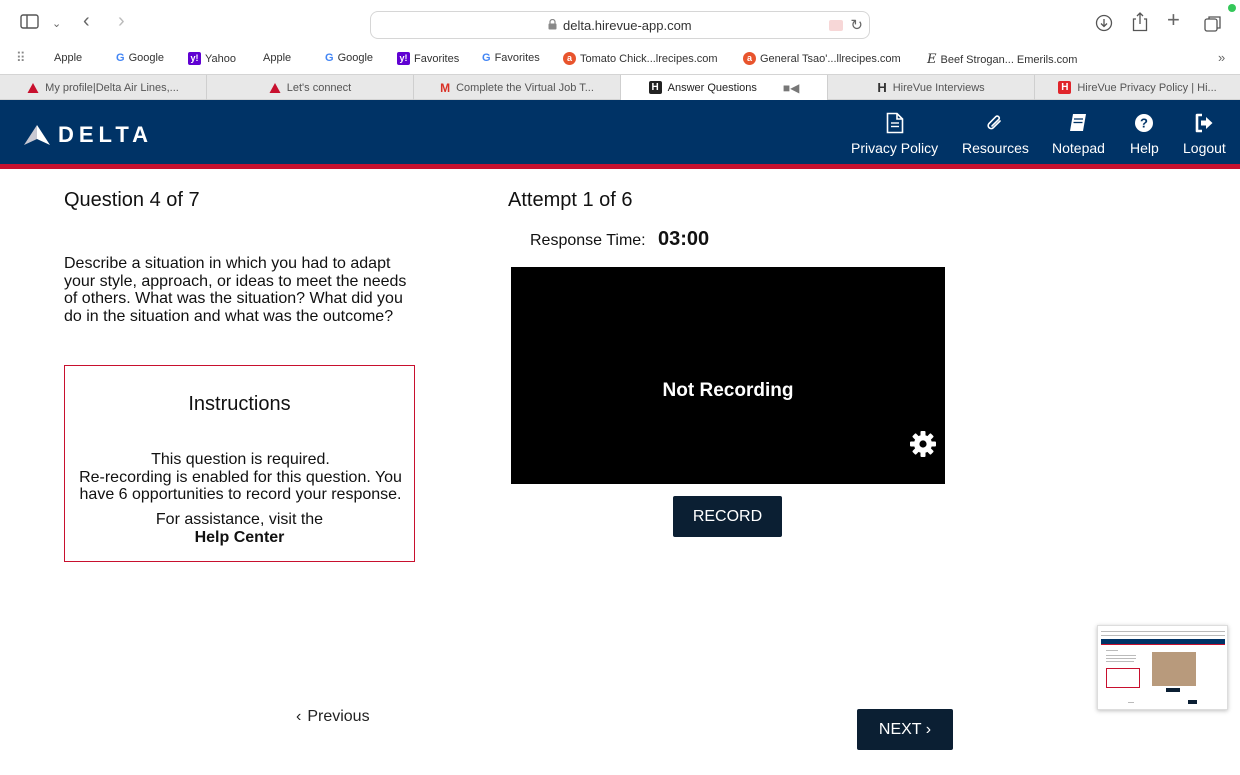 This screenshot has width=1240, height=775. What do you see at coordinates (239, 404) in the screenshot?
I see `instructions-title: Instructions` at bounding box center [239, 404].